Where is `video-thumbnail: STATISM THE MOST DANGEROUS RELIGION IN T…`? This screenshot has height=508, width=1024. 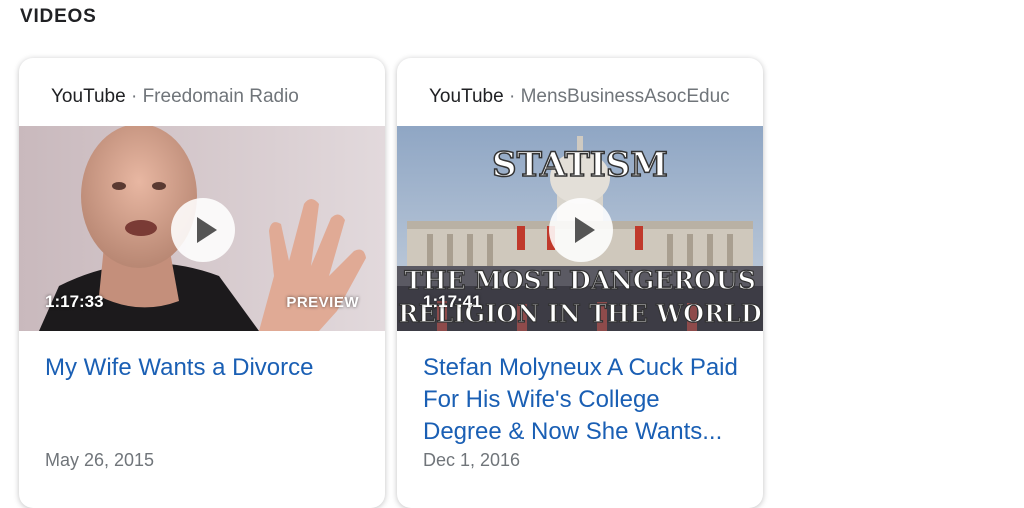 video-thumbnail: STATISM THE MOST DANGEROUS RELIGION IN T… is located at coordinates (580, 228).